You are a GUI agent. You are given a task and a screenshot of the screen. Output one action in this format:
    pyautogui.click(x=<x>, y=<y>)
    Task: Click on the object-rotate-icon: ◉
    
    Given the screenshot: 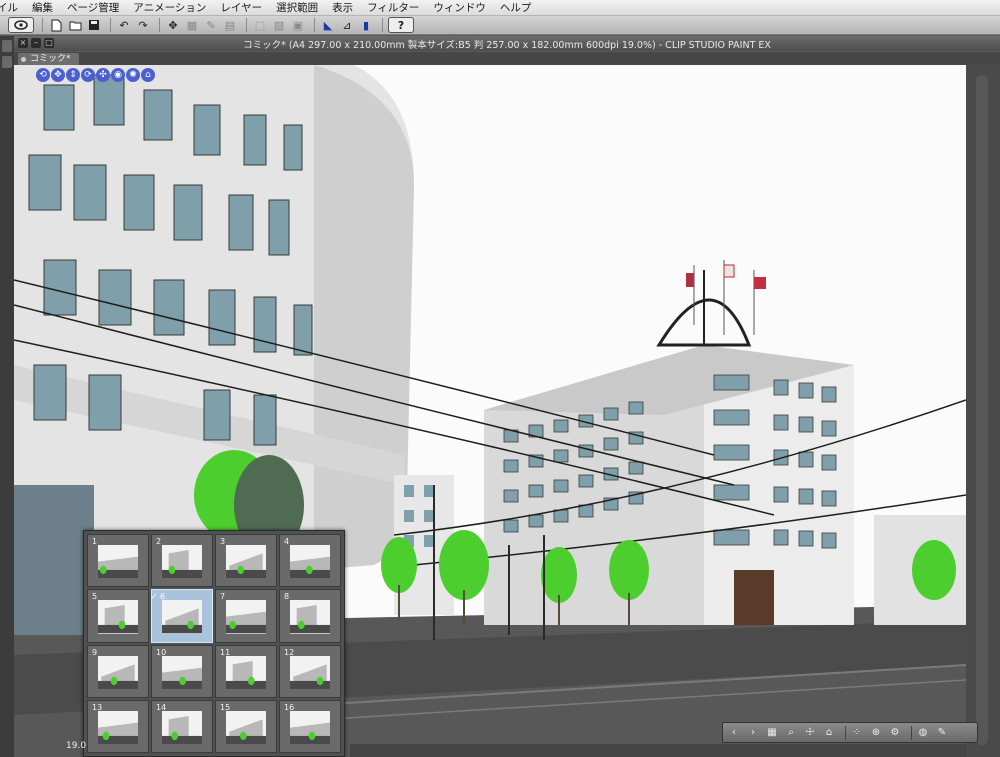 What is the action you would take?
    pyautogui.click(x=118, y=75)
    